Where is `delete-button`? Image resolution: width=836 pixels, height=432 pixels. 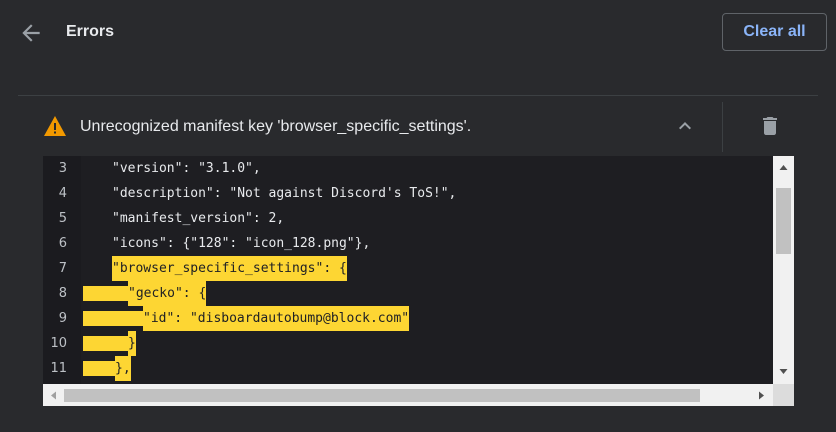 delete-button is located at coordinates (770, 126).